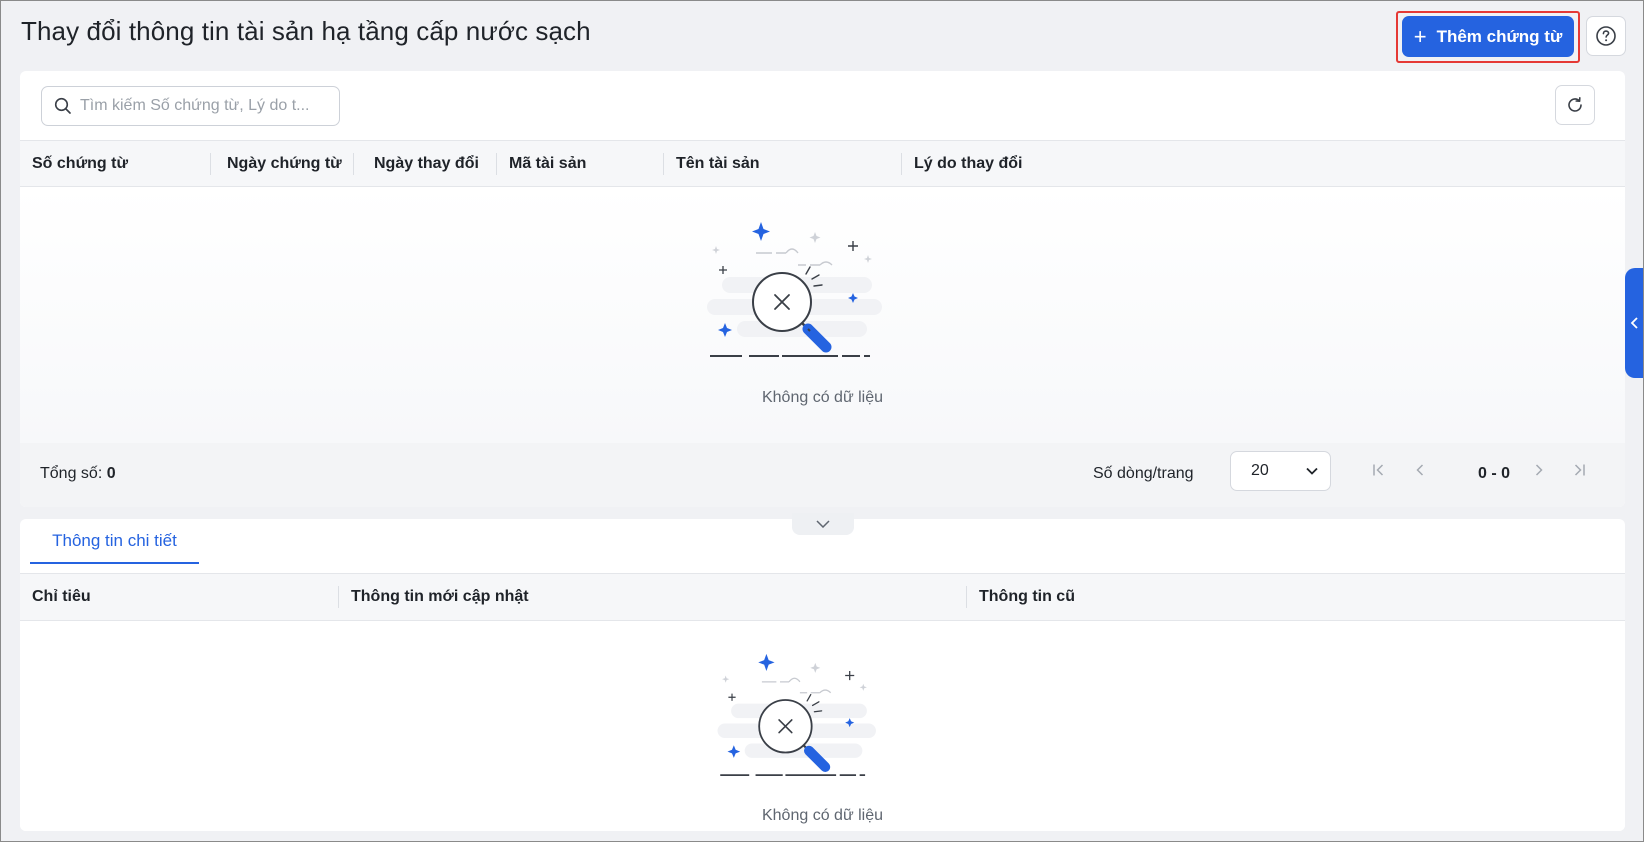 The height and width of the screenshot is (842, 1644). I want to click on page-range: 0 - 0, so click(1494, 473).